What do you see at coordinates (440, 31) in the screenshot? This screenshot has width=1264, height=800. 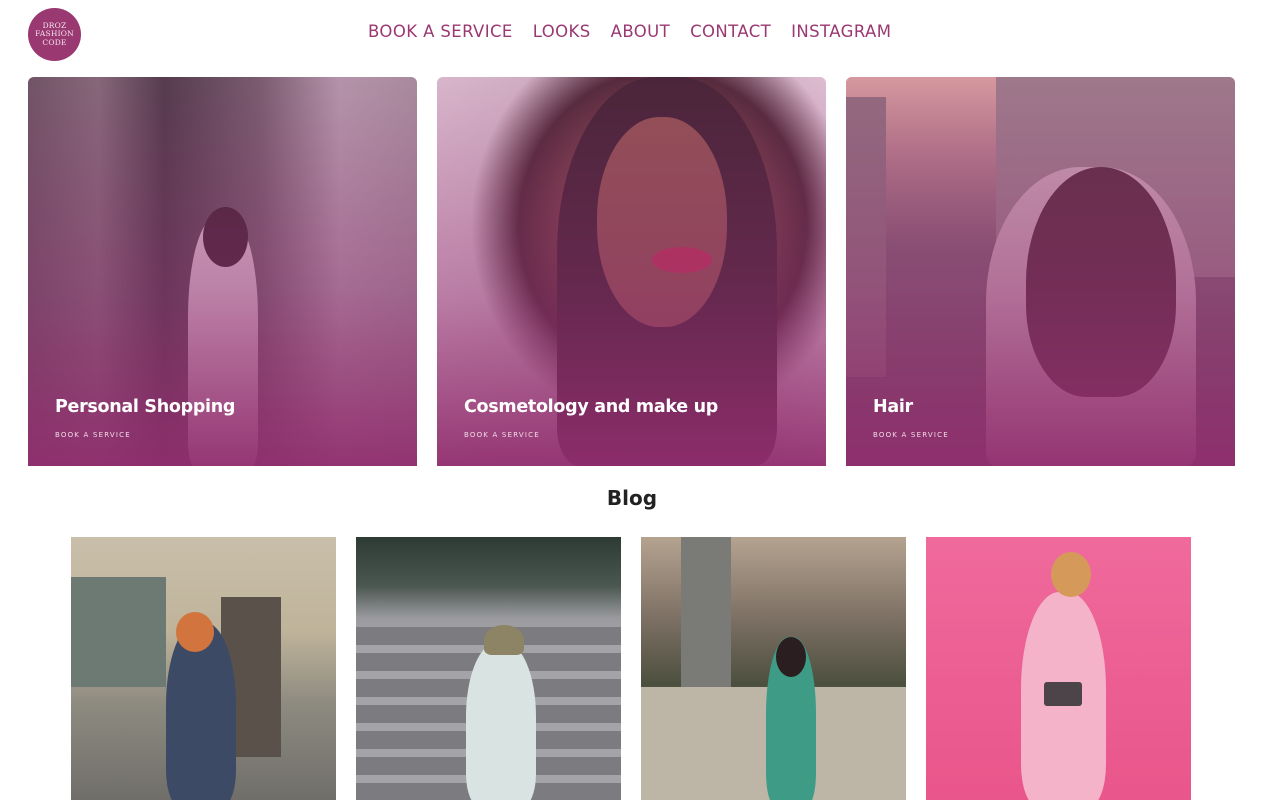 I see `nav-book-a-service: BOOK A SERVICE` at bounding box center [440, 31].